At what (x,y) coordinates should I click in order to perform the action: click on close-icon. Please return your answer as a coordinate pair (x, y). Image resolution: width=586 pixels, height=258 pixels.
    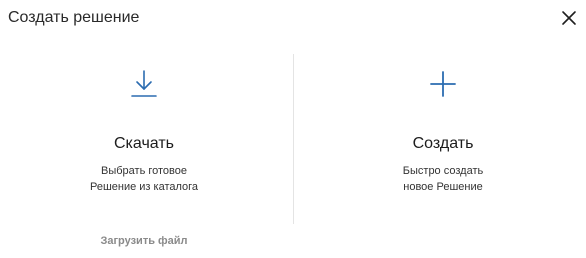
    Looking at the image, I should click on (569, 18).